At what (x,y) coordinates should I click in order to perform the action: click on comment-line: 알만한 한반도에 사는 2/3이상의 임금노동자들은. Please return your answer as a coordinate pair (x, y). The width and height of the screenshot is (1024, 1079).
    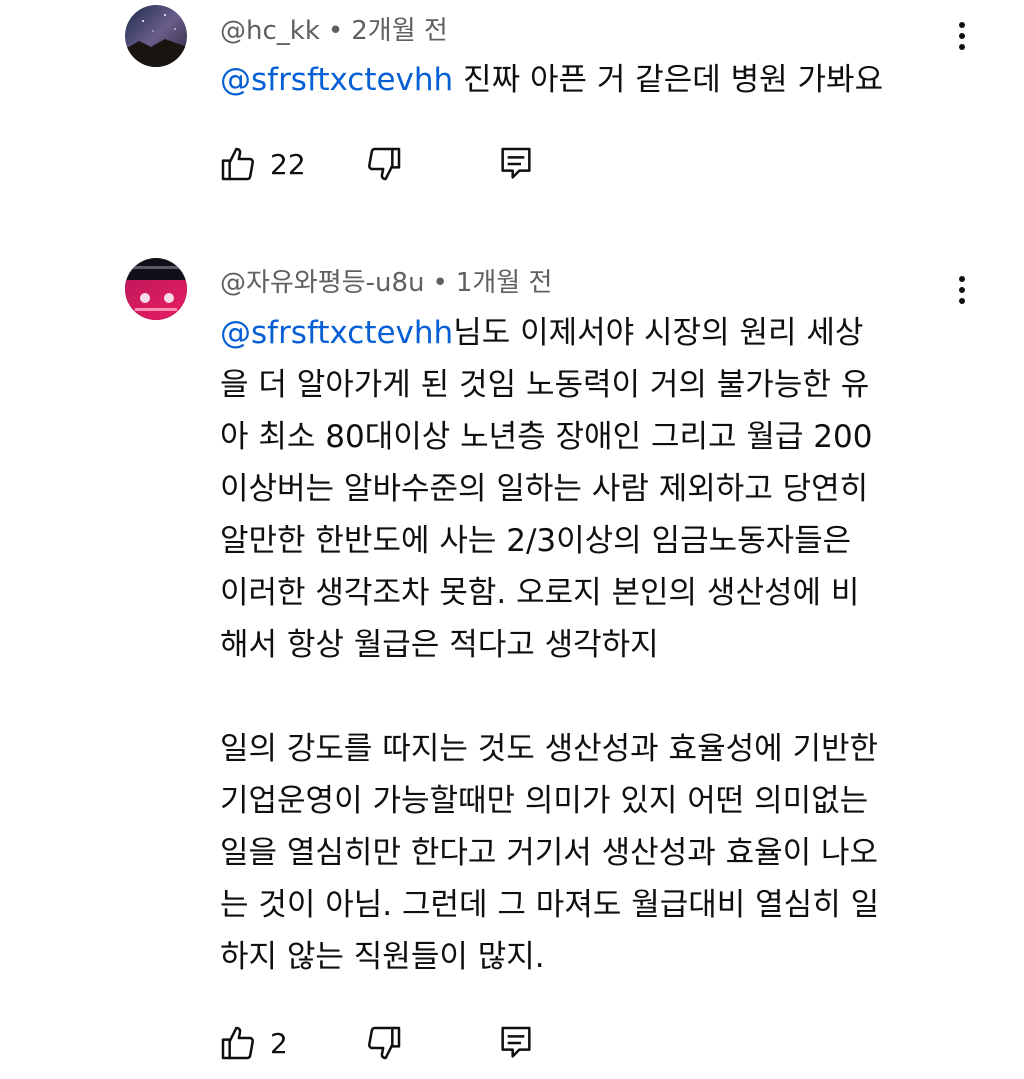
    Looking at the image, I should click on (536, 541).